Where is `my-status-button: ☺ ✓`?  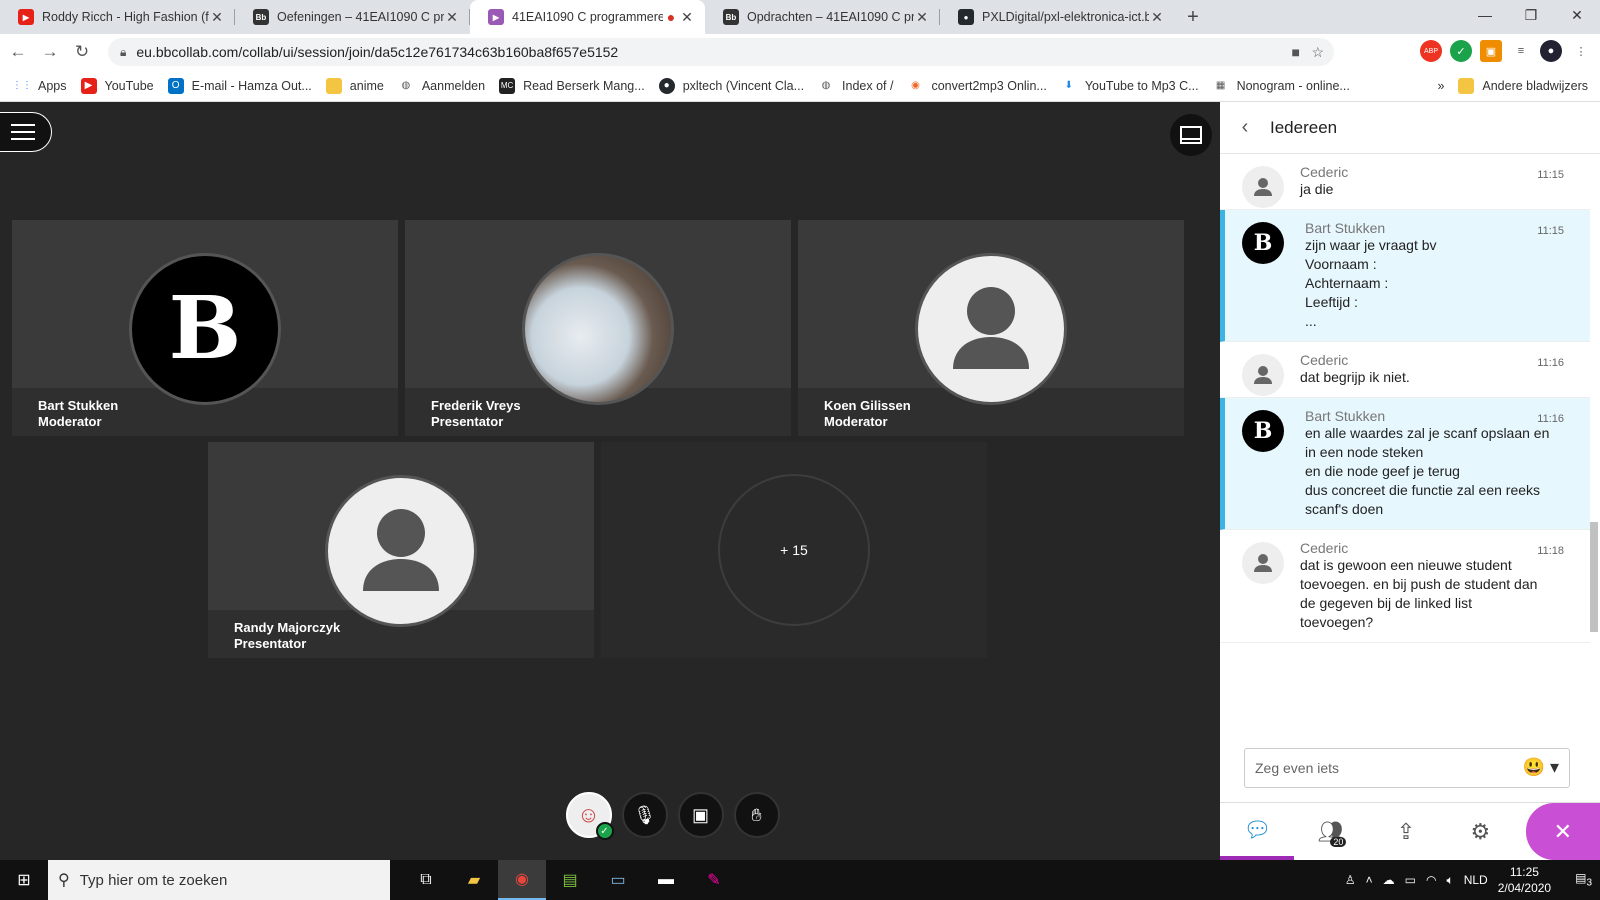
my-status-button: ☺ ✓ is located at coordinates (589, 816).